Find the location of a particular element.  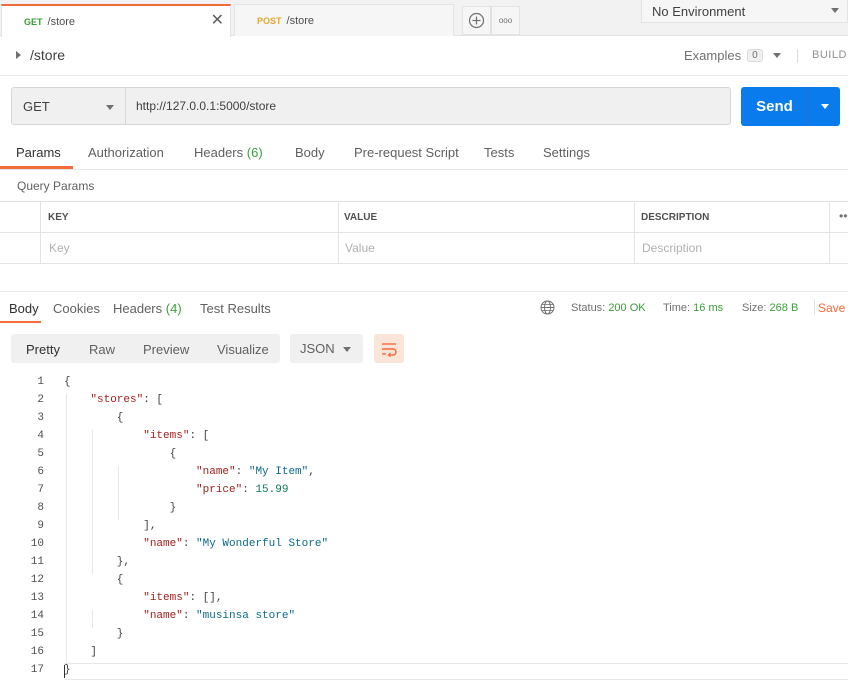

tab-pre-request-script: Pre-request Script is located at coordinates (406, 152).